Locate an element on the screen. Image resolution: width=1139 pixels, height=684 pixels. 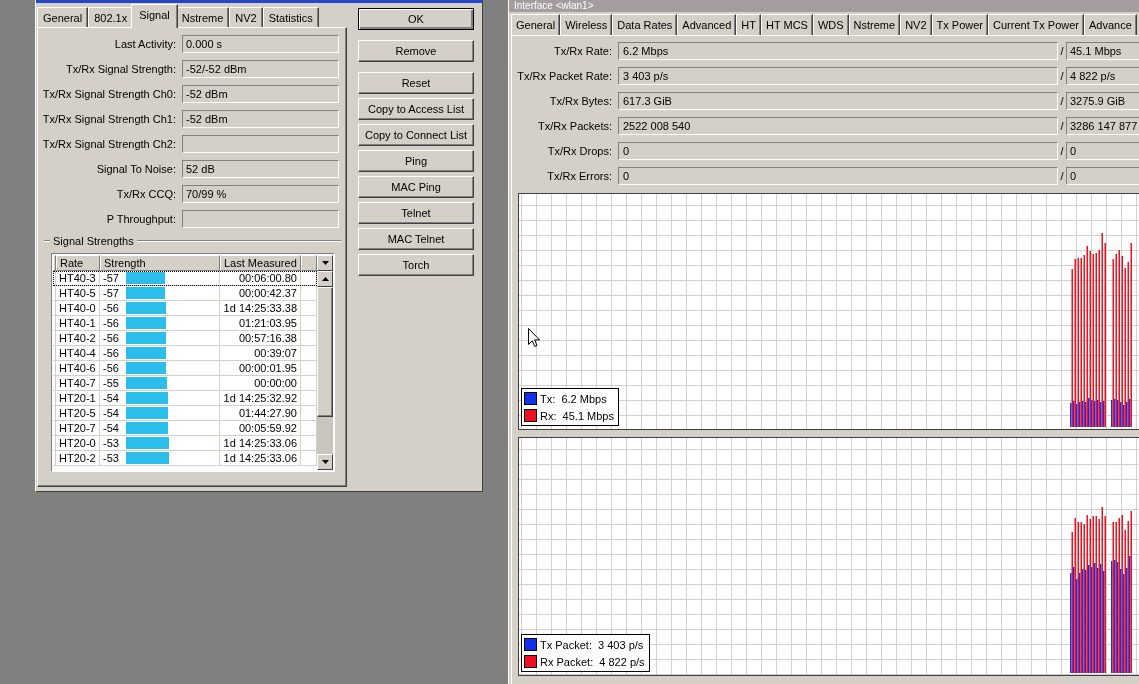
last-measured-time: 00:57:16.38 is located at coordinates (267, 338).